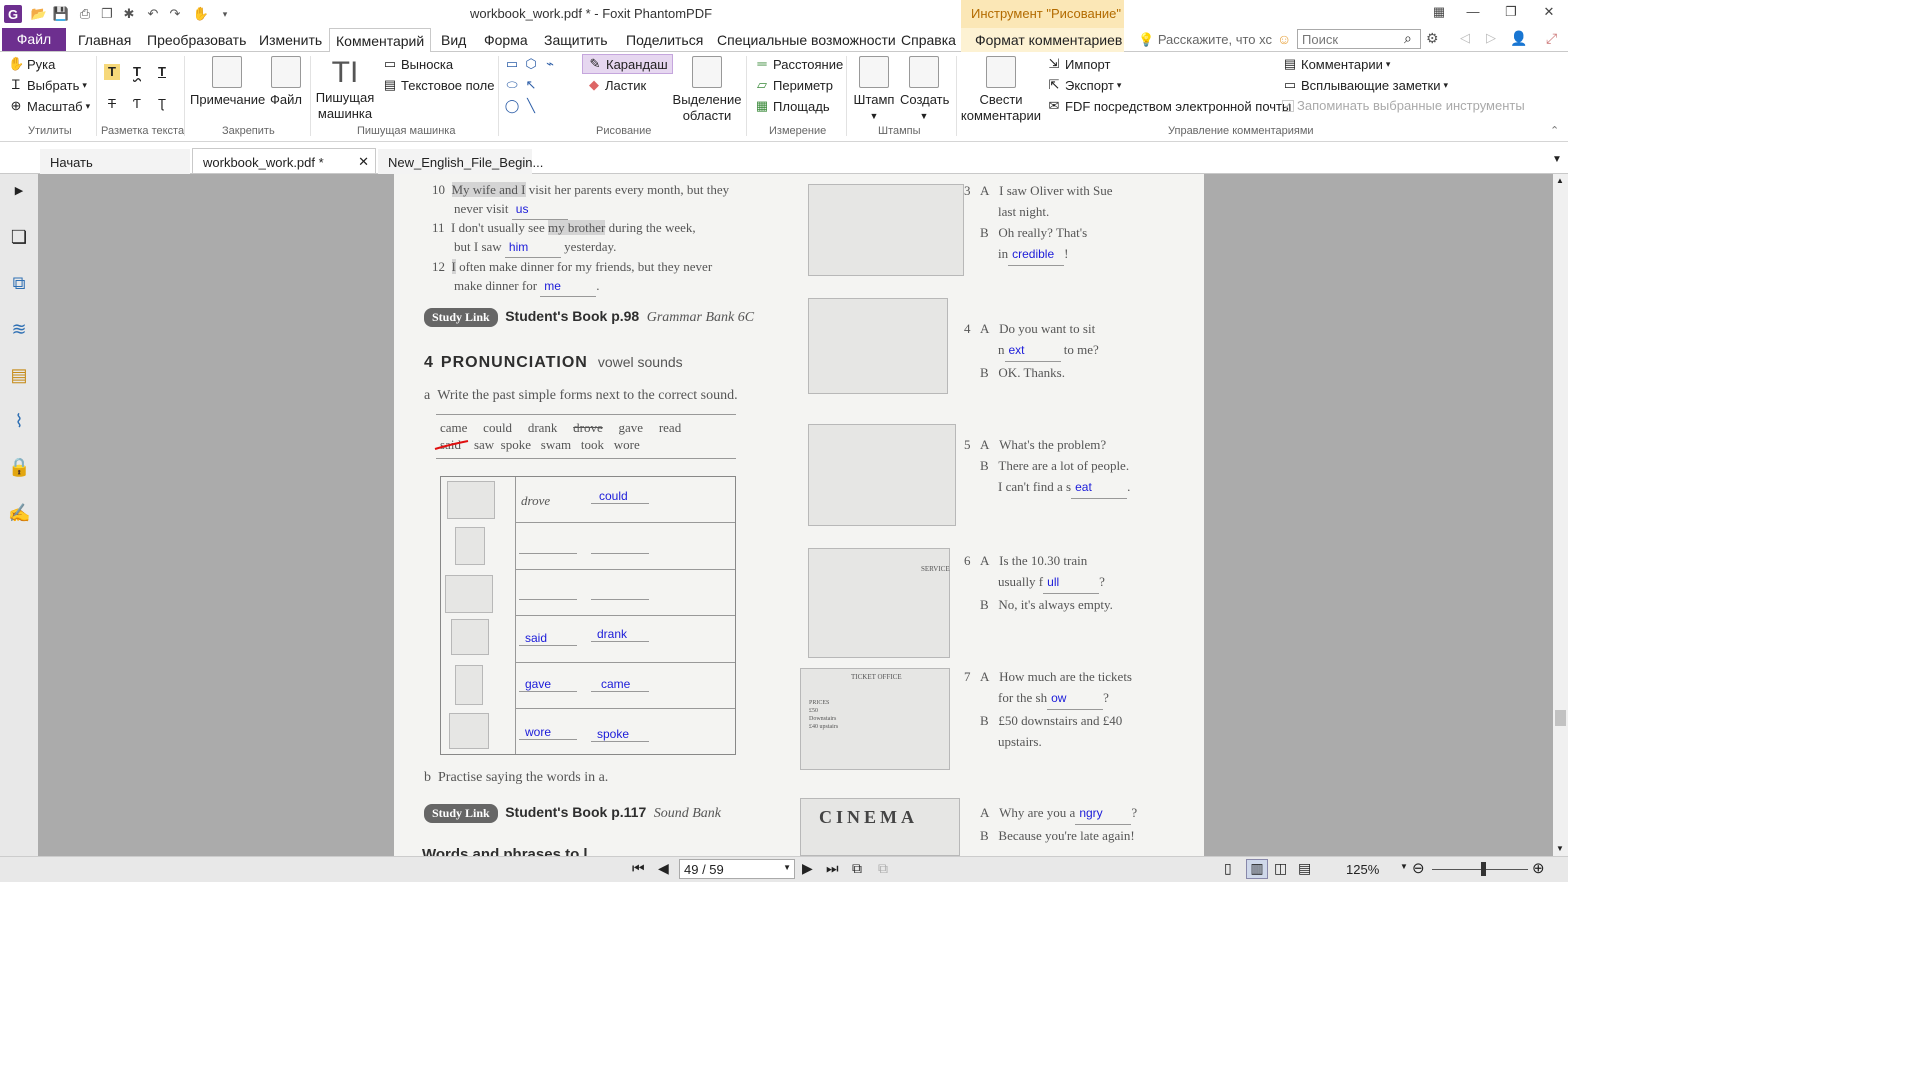  Describe the element at coordinates (19, 329) in the screenshot. I see `layers-icon: ≋` at that location.